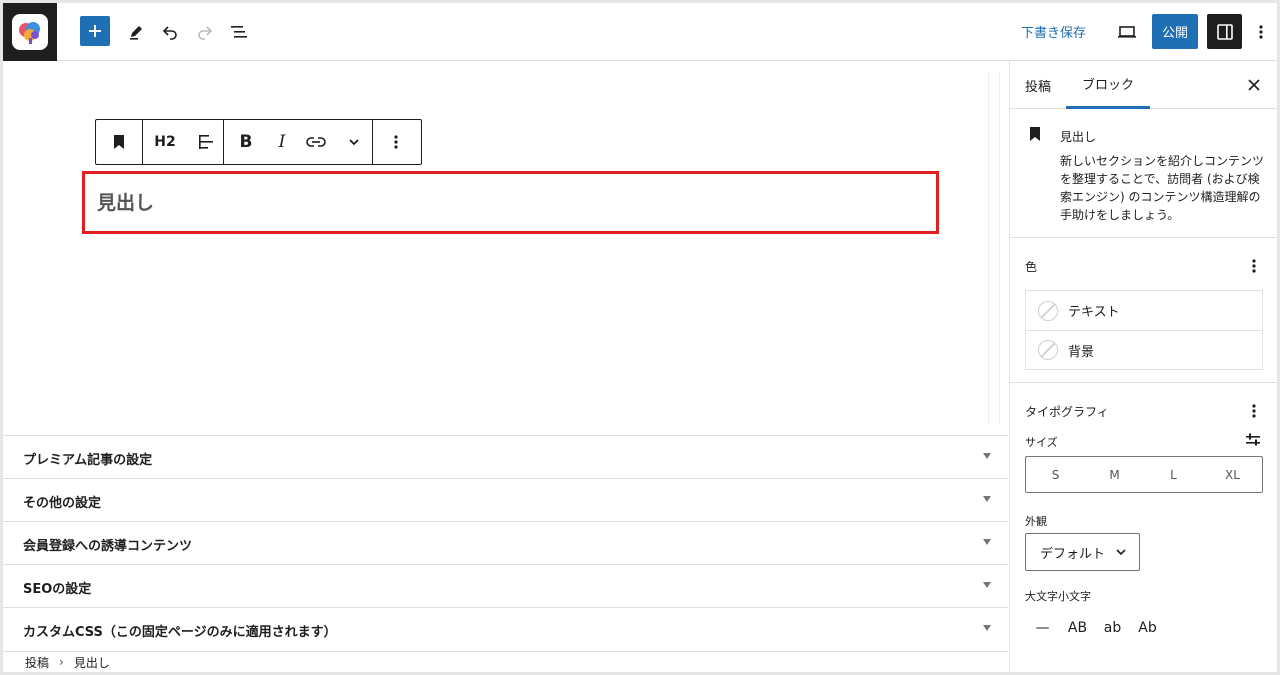  I want to click on bold-icon: B, so click(246, 142).